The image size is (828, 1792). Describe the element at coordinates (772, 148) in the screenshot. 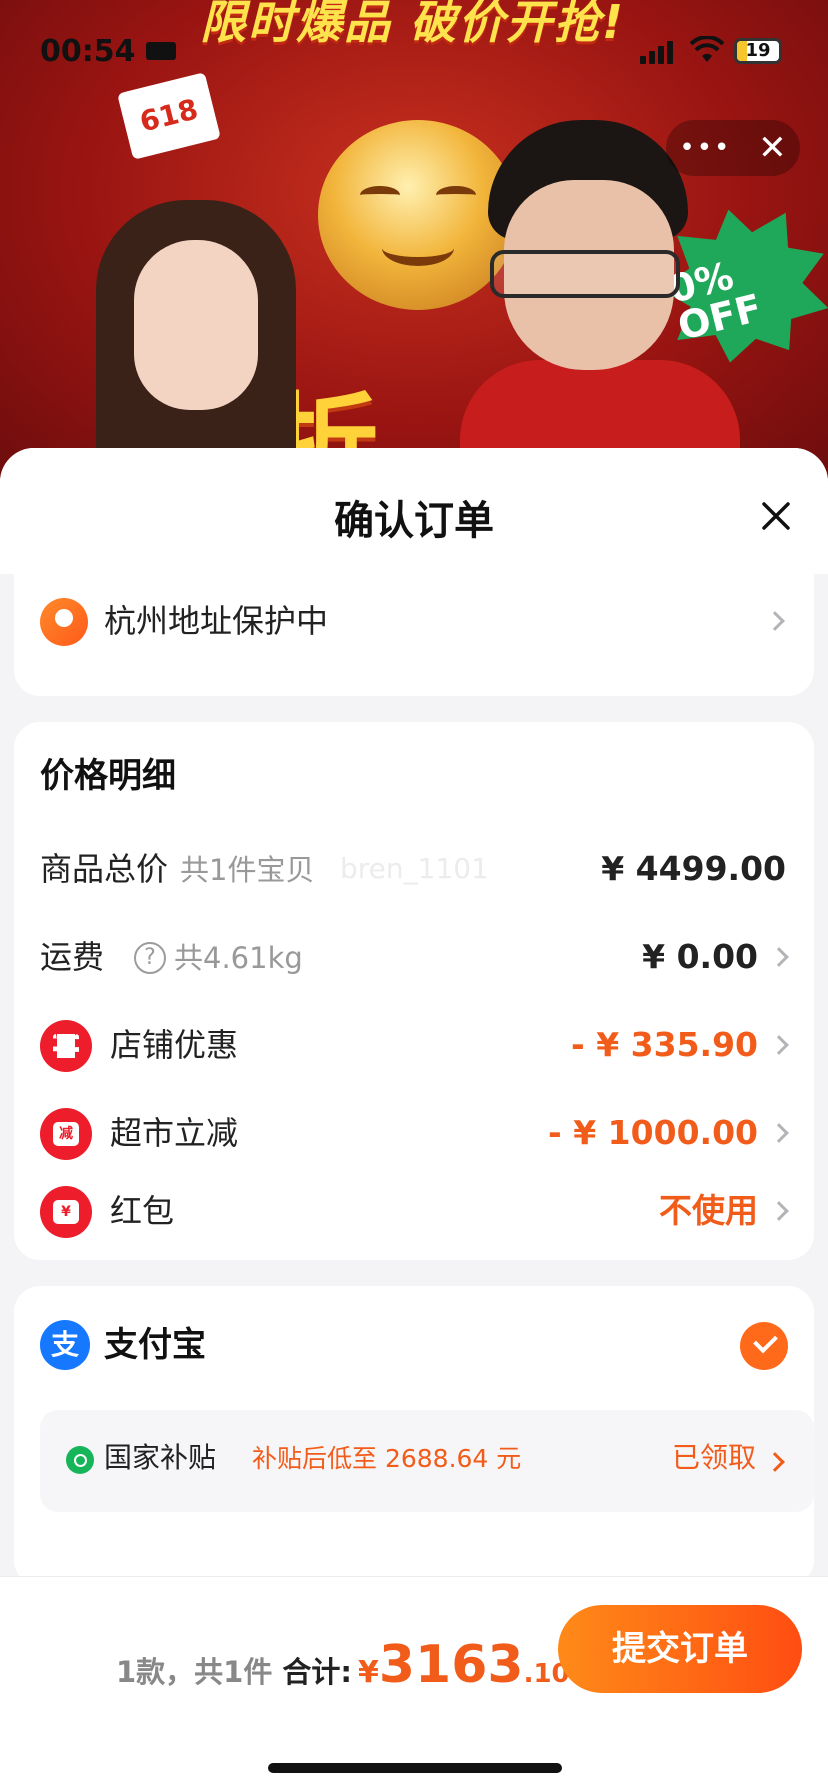

I see `stream-close-icon: ✕` at that location.